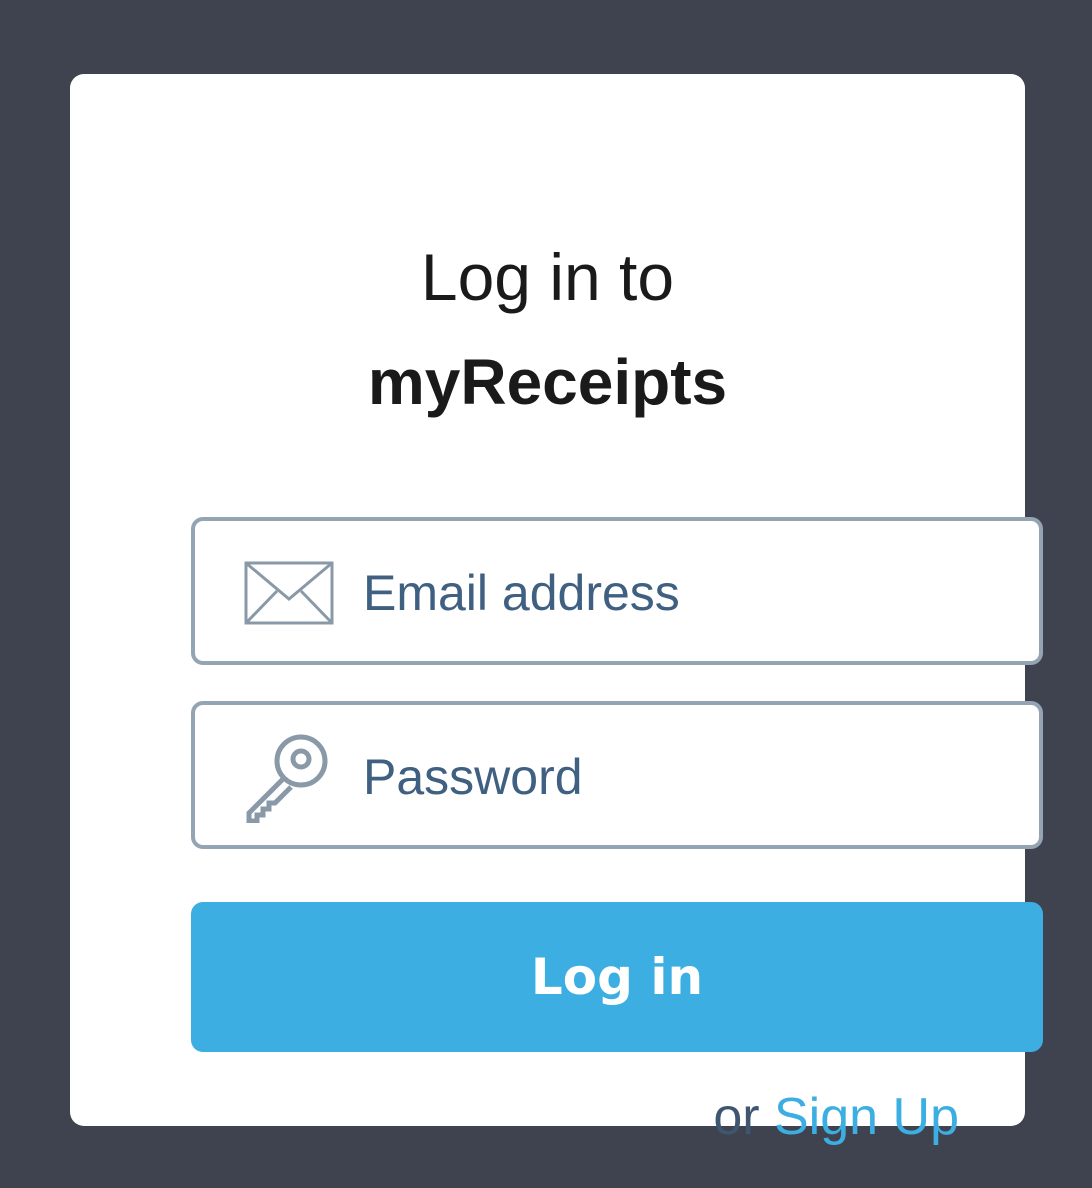 The height and width of the screenshot is (1188, 1092). I want to click on key-icon, so click(289, 777).